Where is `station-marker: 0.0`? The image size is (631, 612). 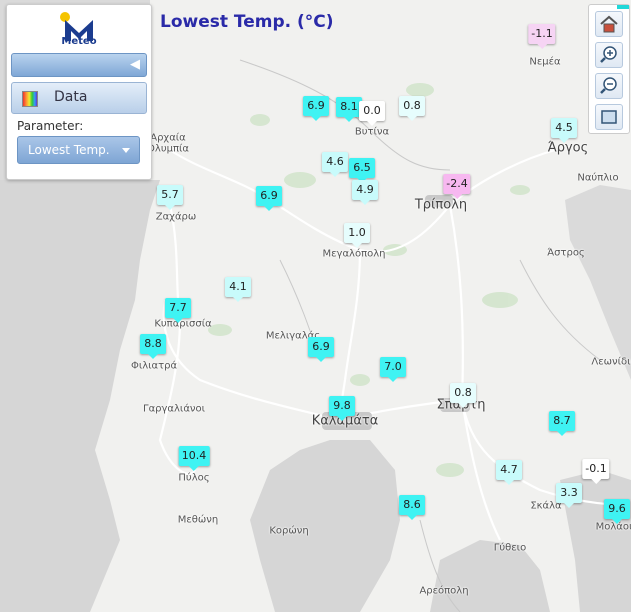
station-marker: 0.0 is located at coordinates (372, 113).